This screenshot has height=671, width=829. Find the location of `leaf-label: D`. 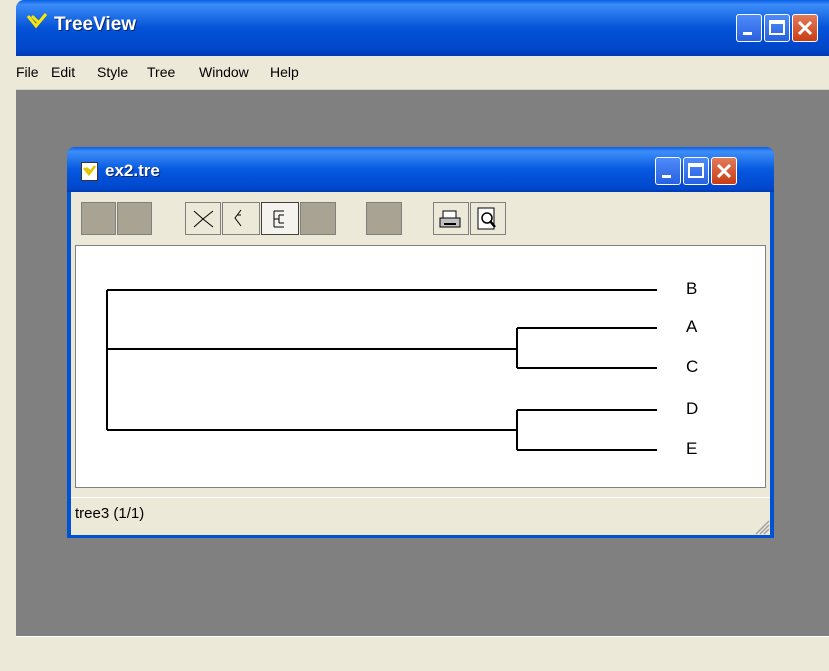

leaf-label: D is located at coordinates (692, 408).